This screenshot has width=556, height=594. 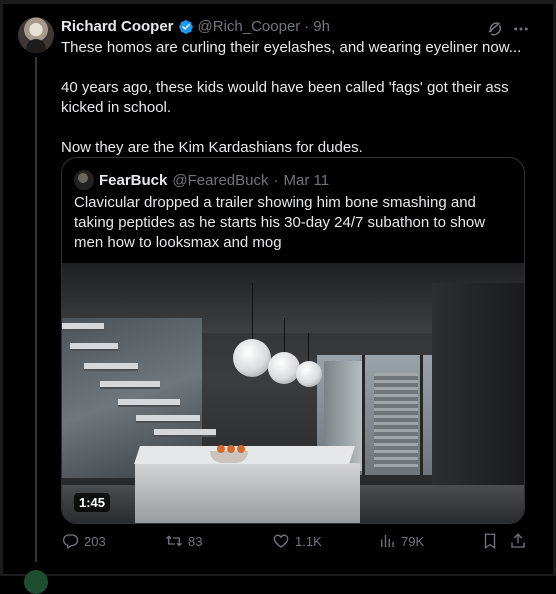 I want to click on reply-count: 203, so click(x=95, y=541).